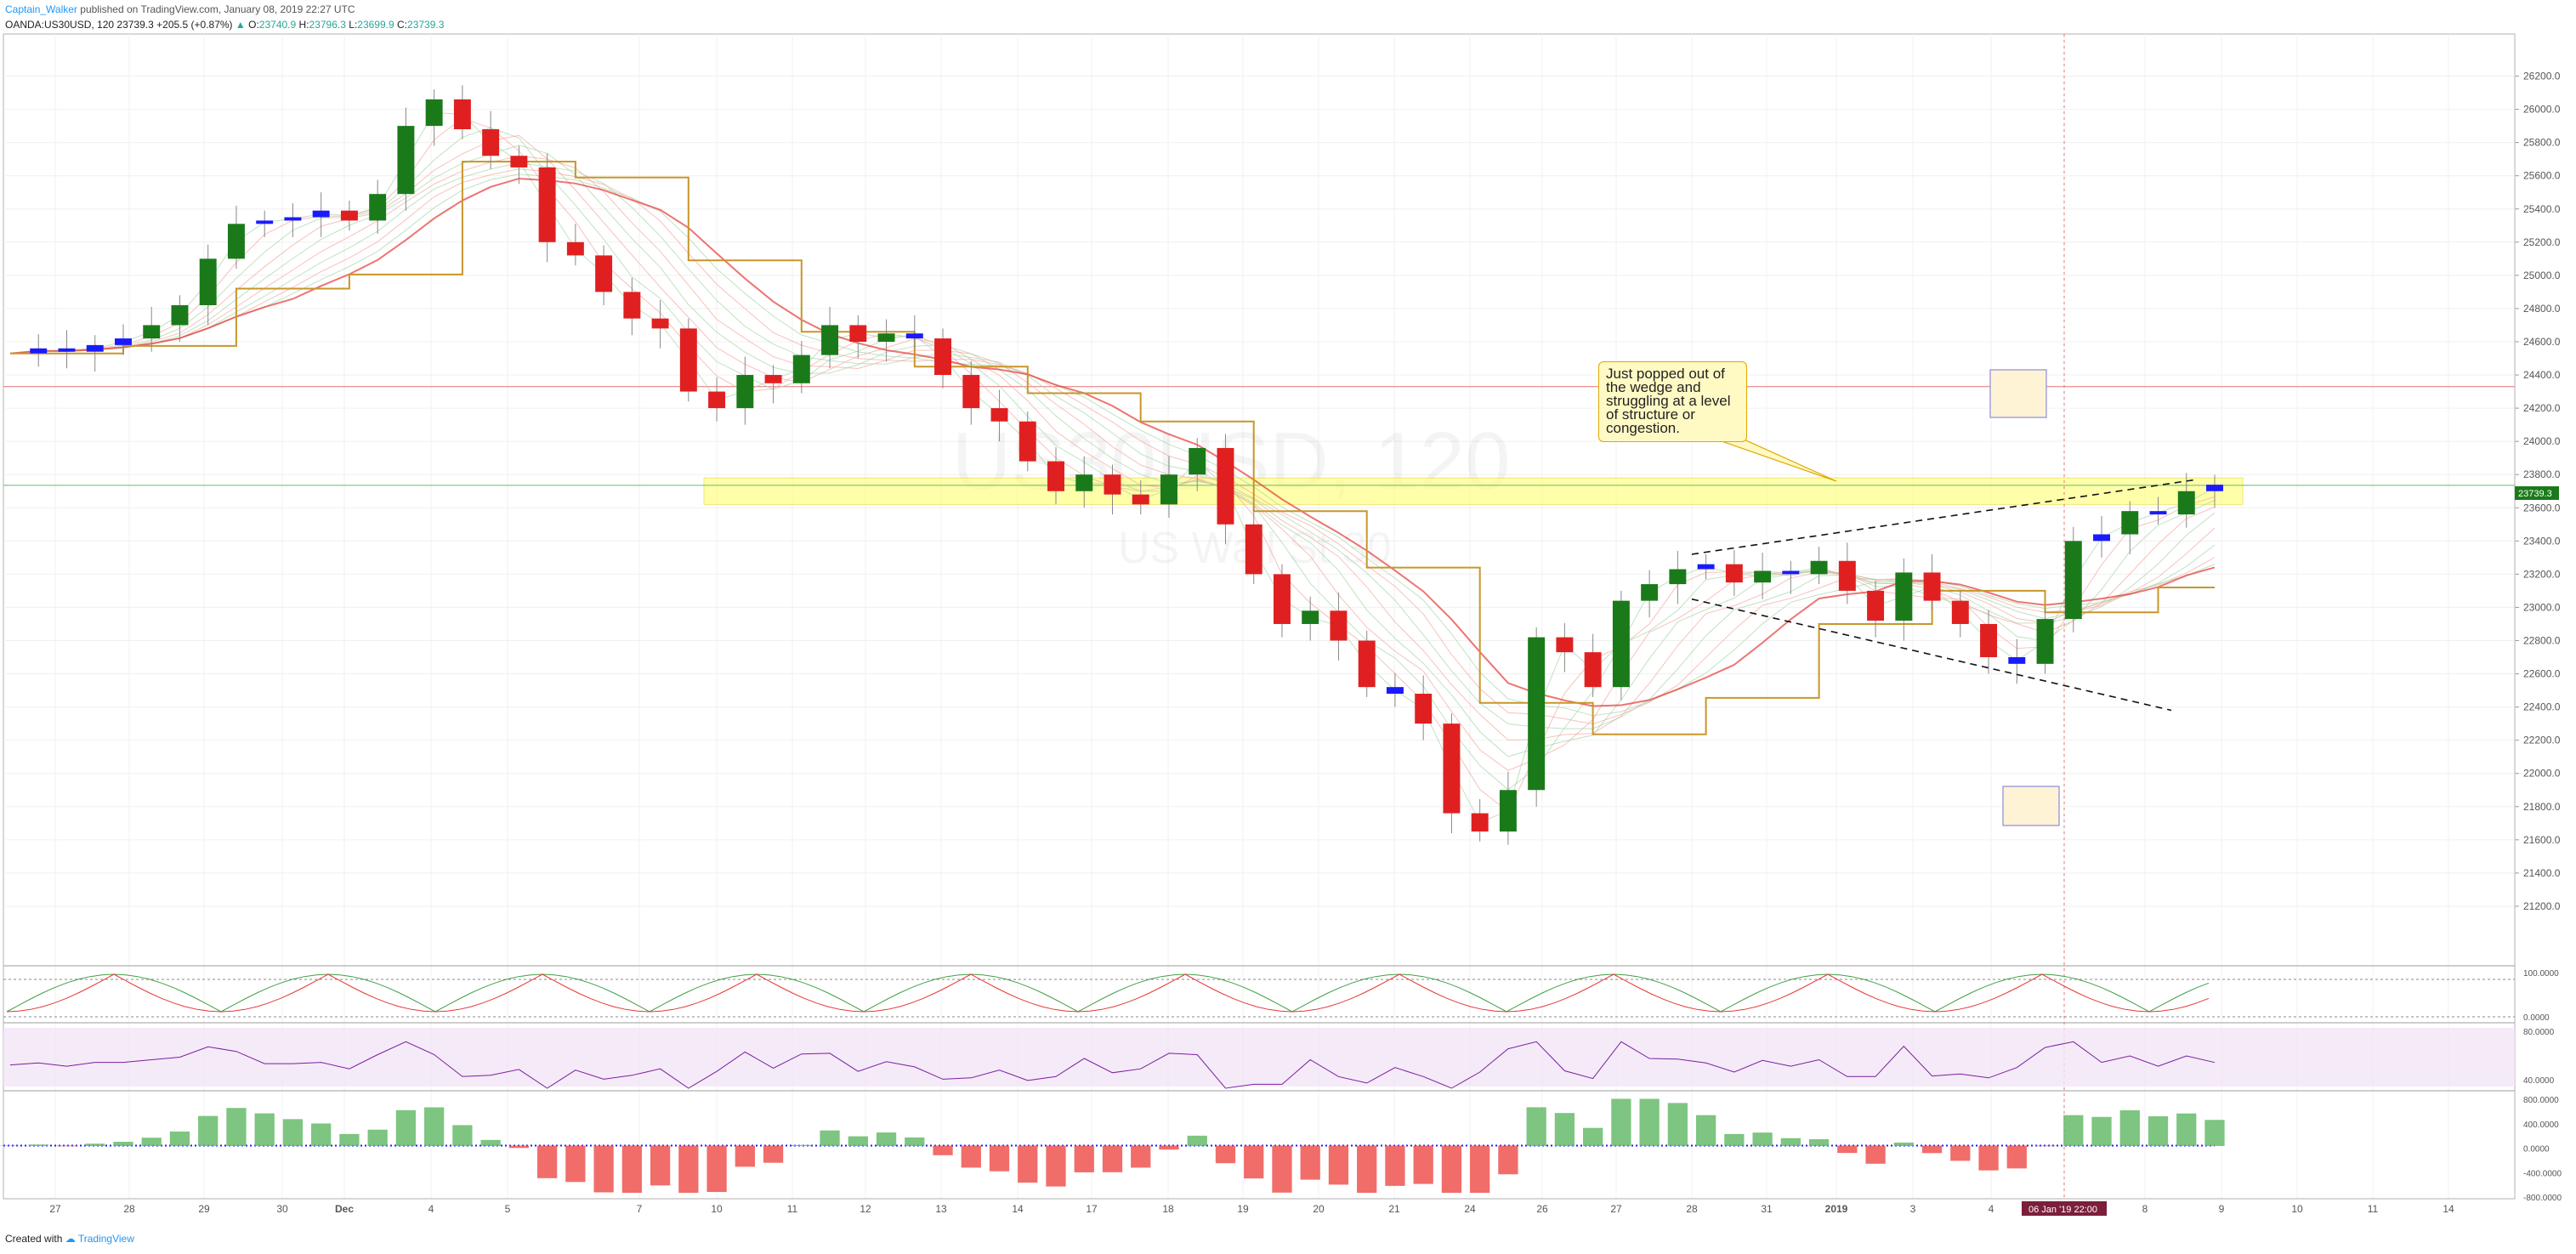  Describe the element at coordinates (2542, 774) in the screenshot. I see `price-tick-label: 22000.0` at that location.